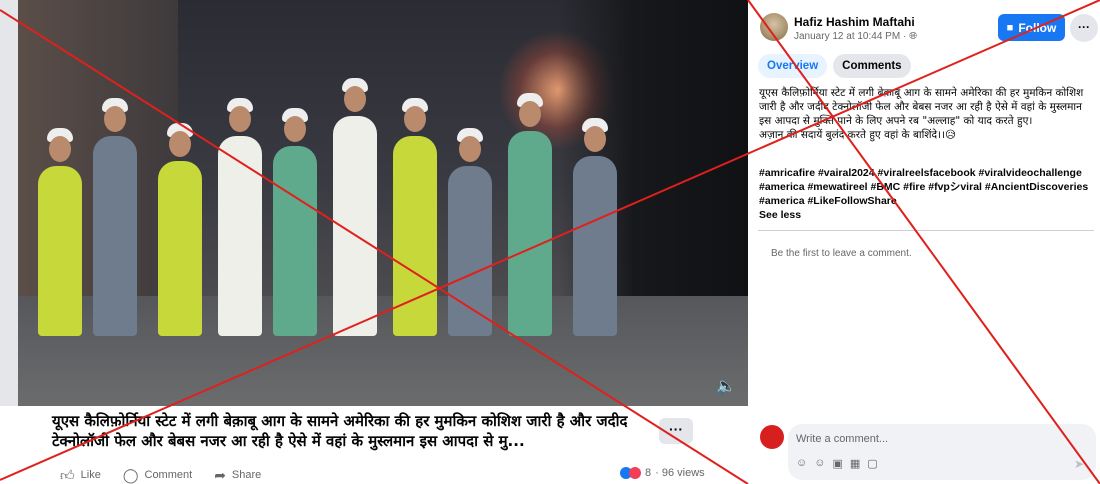  What do you see at coordinates (801, 463) in the screenshot?
I see `avatar-sticker-icon: ☺` at bounding box center [801, 463].